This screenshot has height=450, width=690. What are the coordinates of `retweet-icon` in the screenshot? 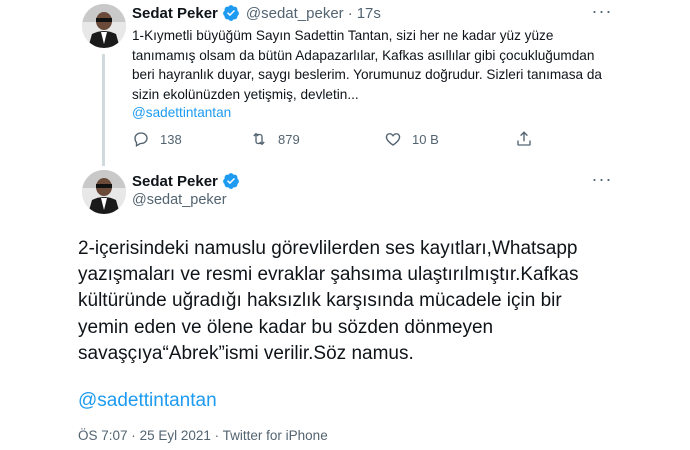 It's located at (259, 139).